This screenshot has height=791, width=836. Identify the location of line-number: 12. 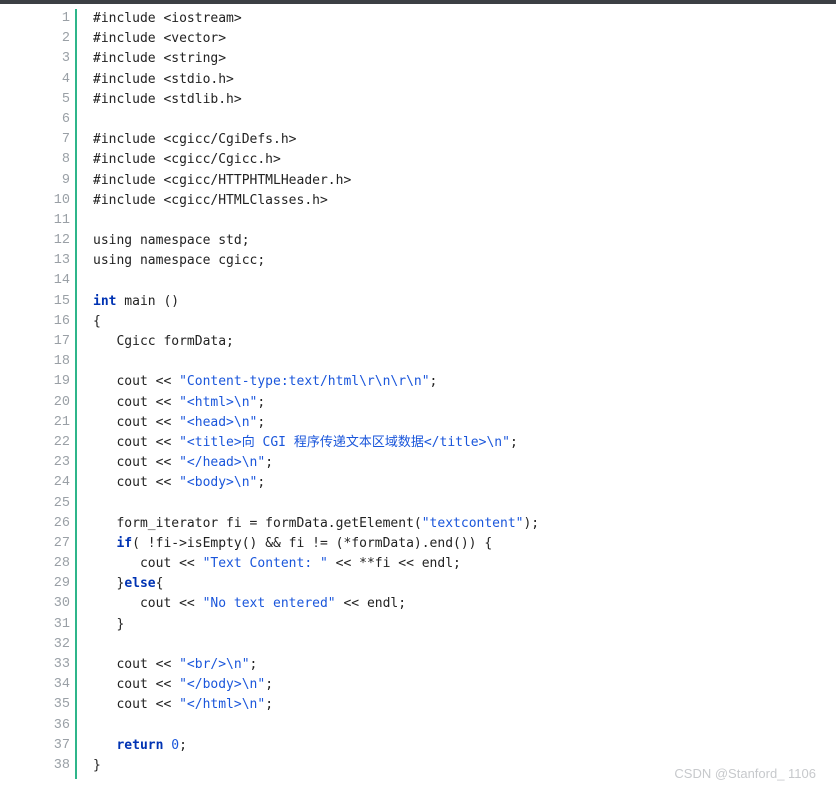
(61, 241).